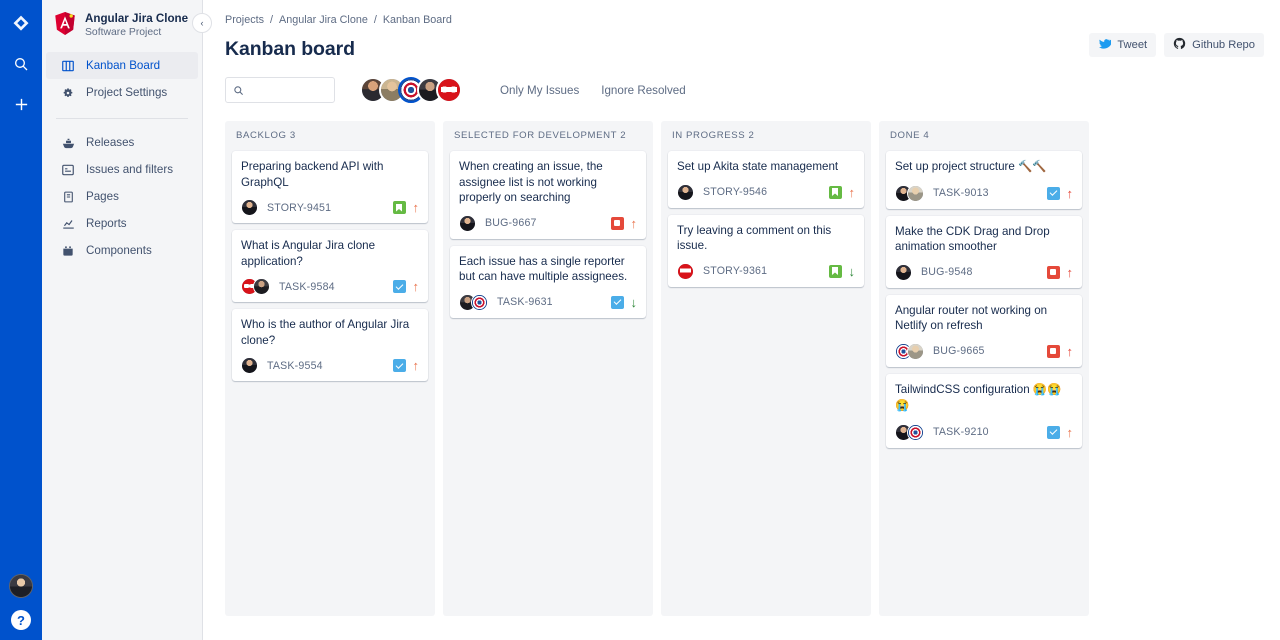  I want to click on sidebar-item-reports: Reports, so click(122, 223).